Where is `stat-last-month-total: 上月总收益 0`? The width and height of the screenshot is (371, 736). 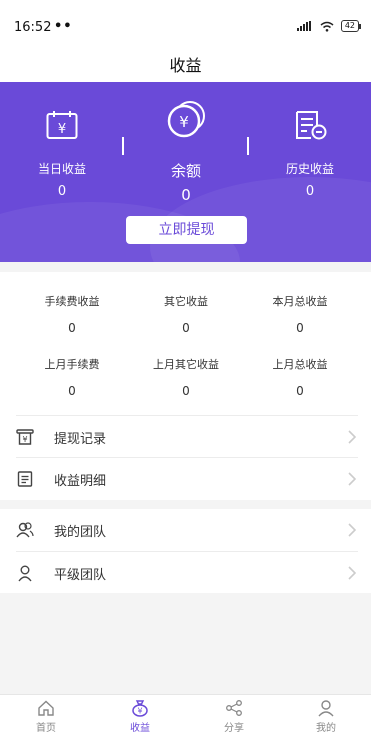
stat-last-month-total: 上月总收益 0 is located at coordinates (300, 377).